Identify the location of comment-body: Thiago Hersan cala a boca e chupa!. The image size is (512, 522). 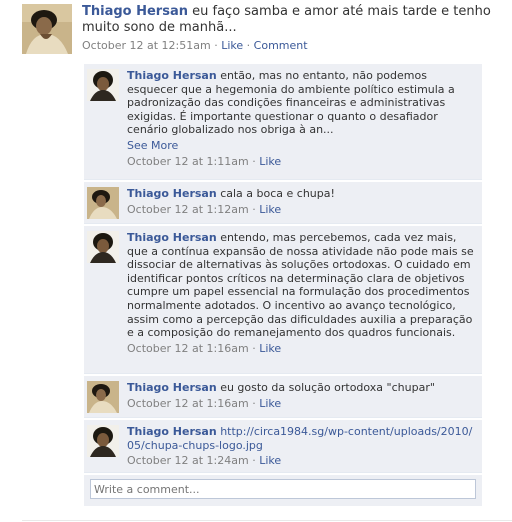
(301, 194).